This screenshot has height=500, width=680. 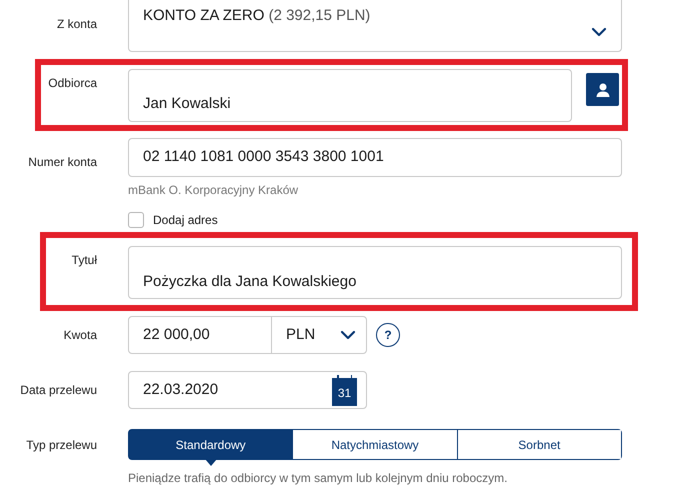 What do you see at coordinates (318, 478) in the screenshot?
I see `transfer-note: Pieniądze trafią do odbiorcy w tym samym lub kolejnym dniu roboczym.` at bounding box center [318, 478].